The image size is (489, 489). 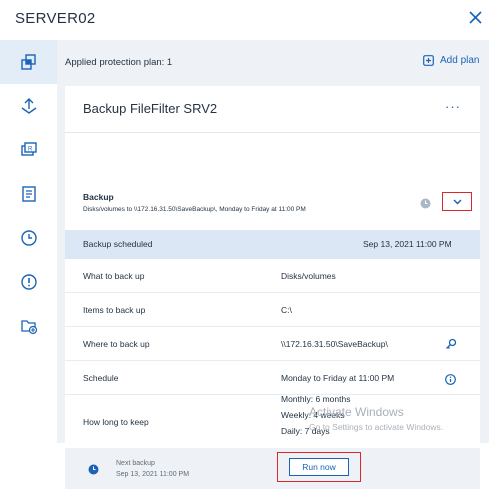 I want to click on add-plan-label: Add plan, so click(x=460, y=60).